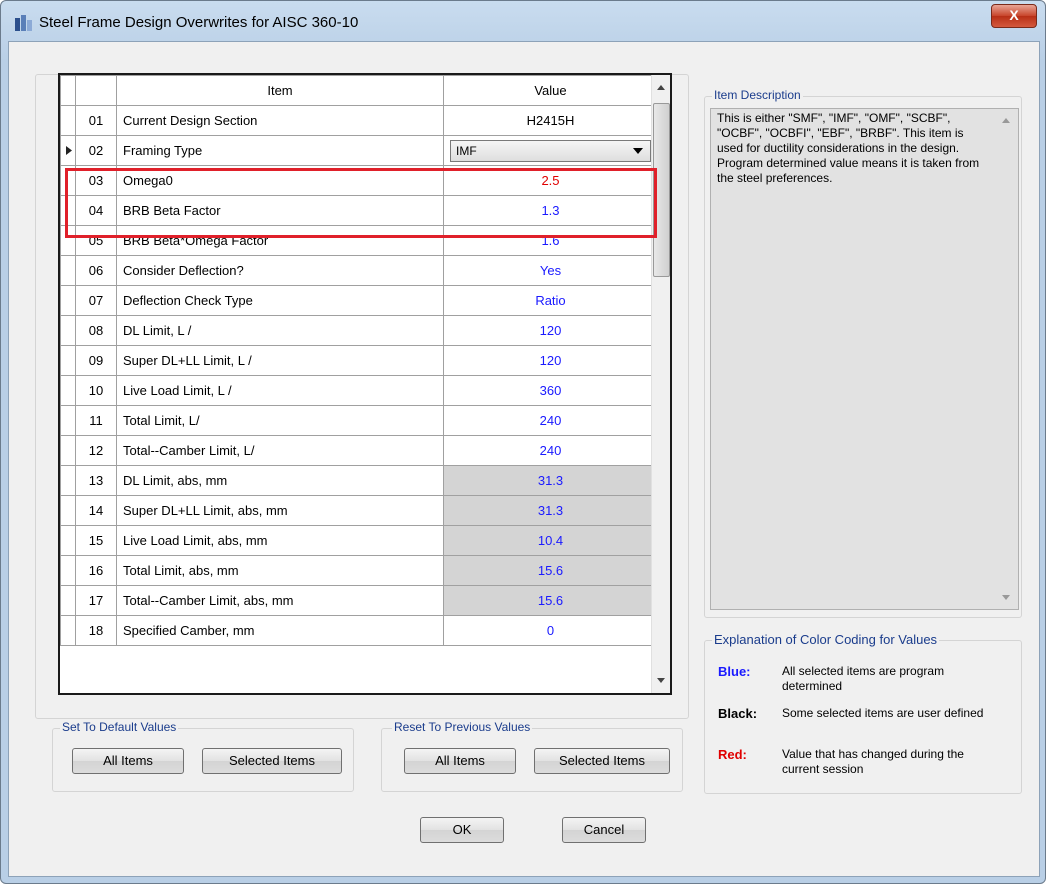 Image resolution: width=1046 pixels, height=884 pixels. I want to click on row-item-name: DL Limit, L /, so click(280, 330).